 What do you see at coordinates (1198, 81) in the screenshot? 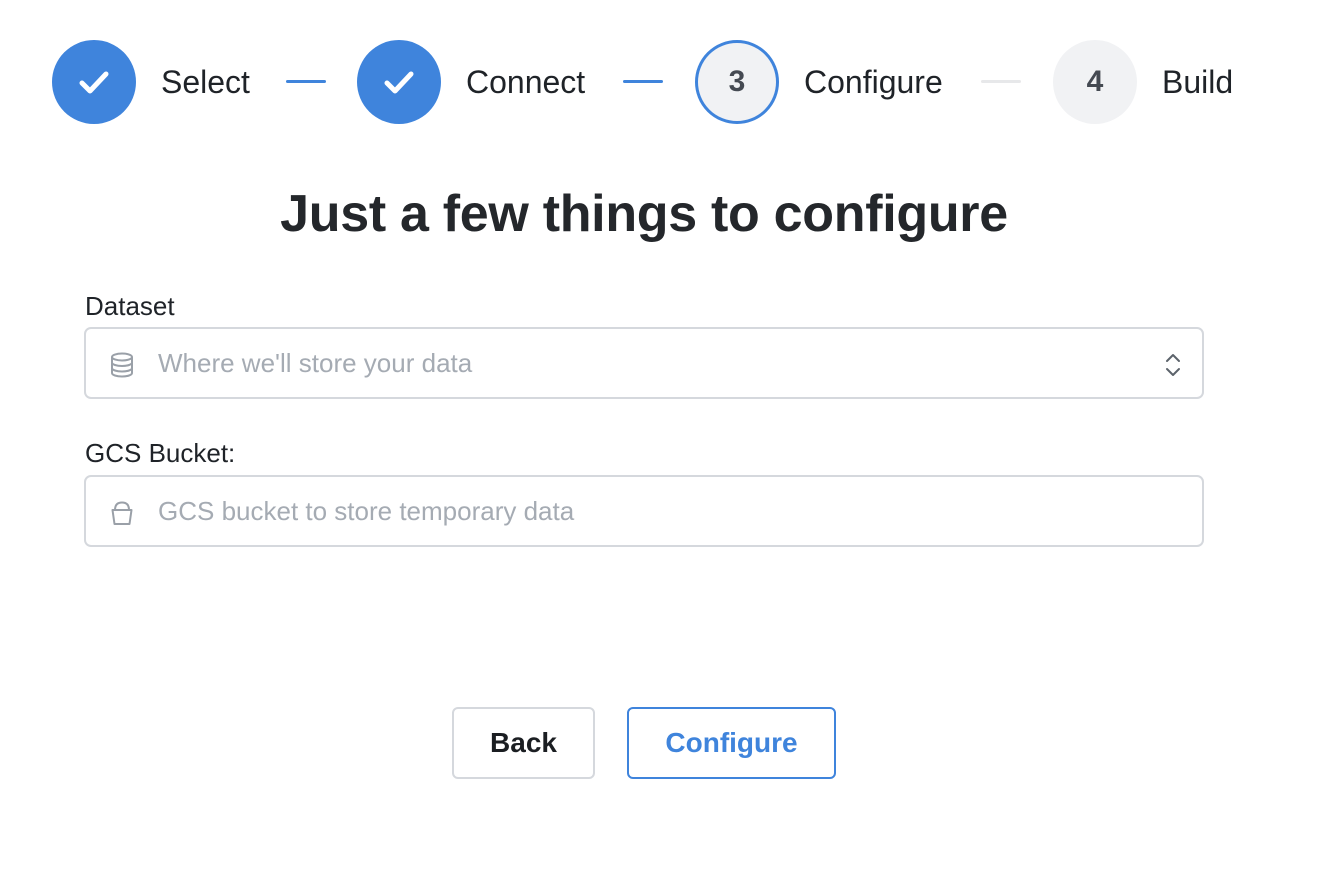
I see `step-build-label: Build` at bounding box center [1198, 81].